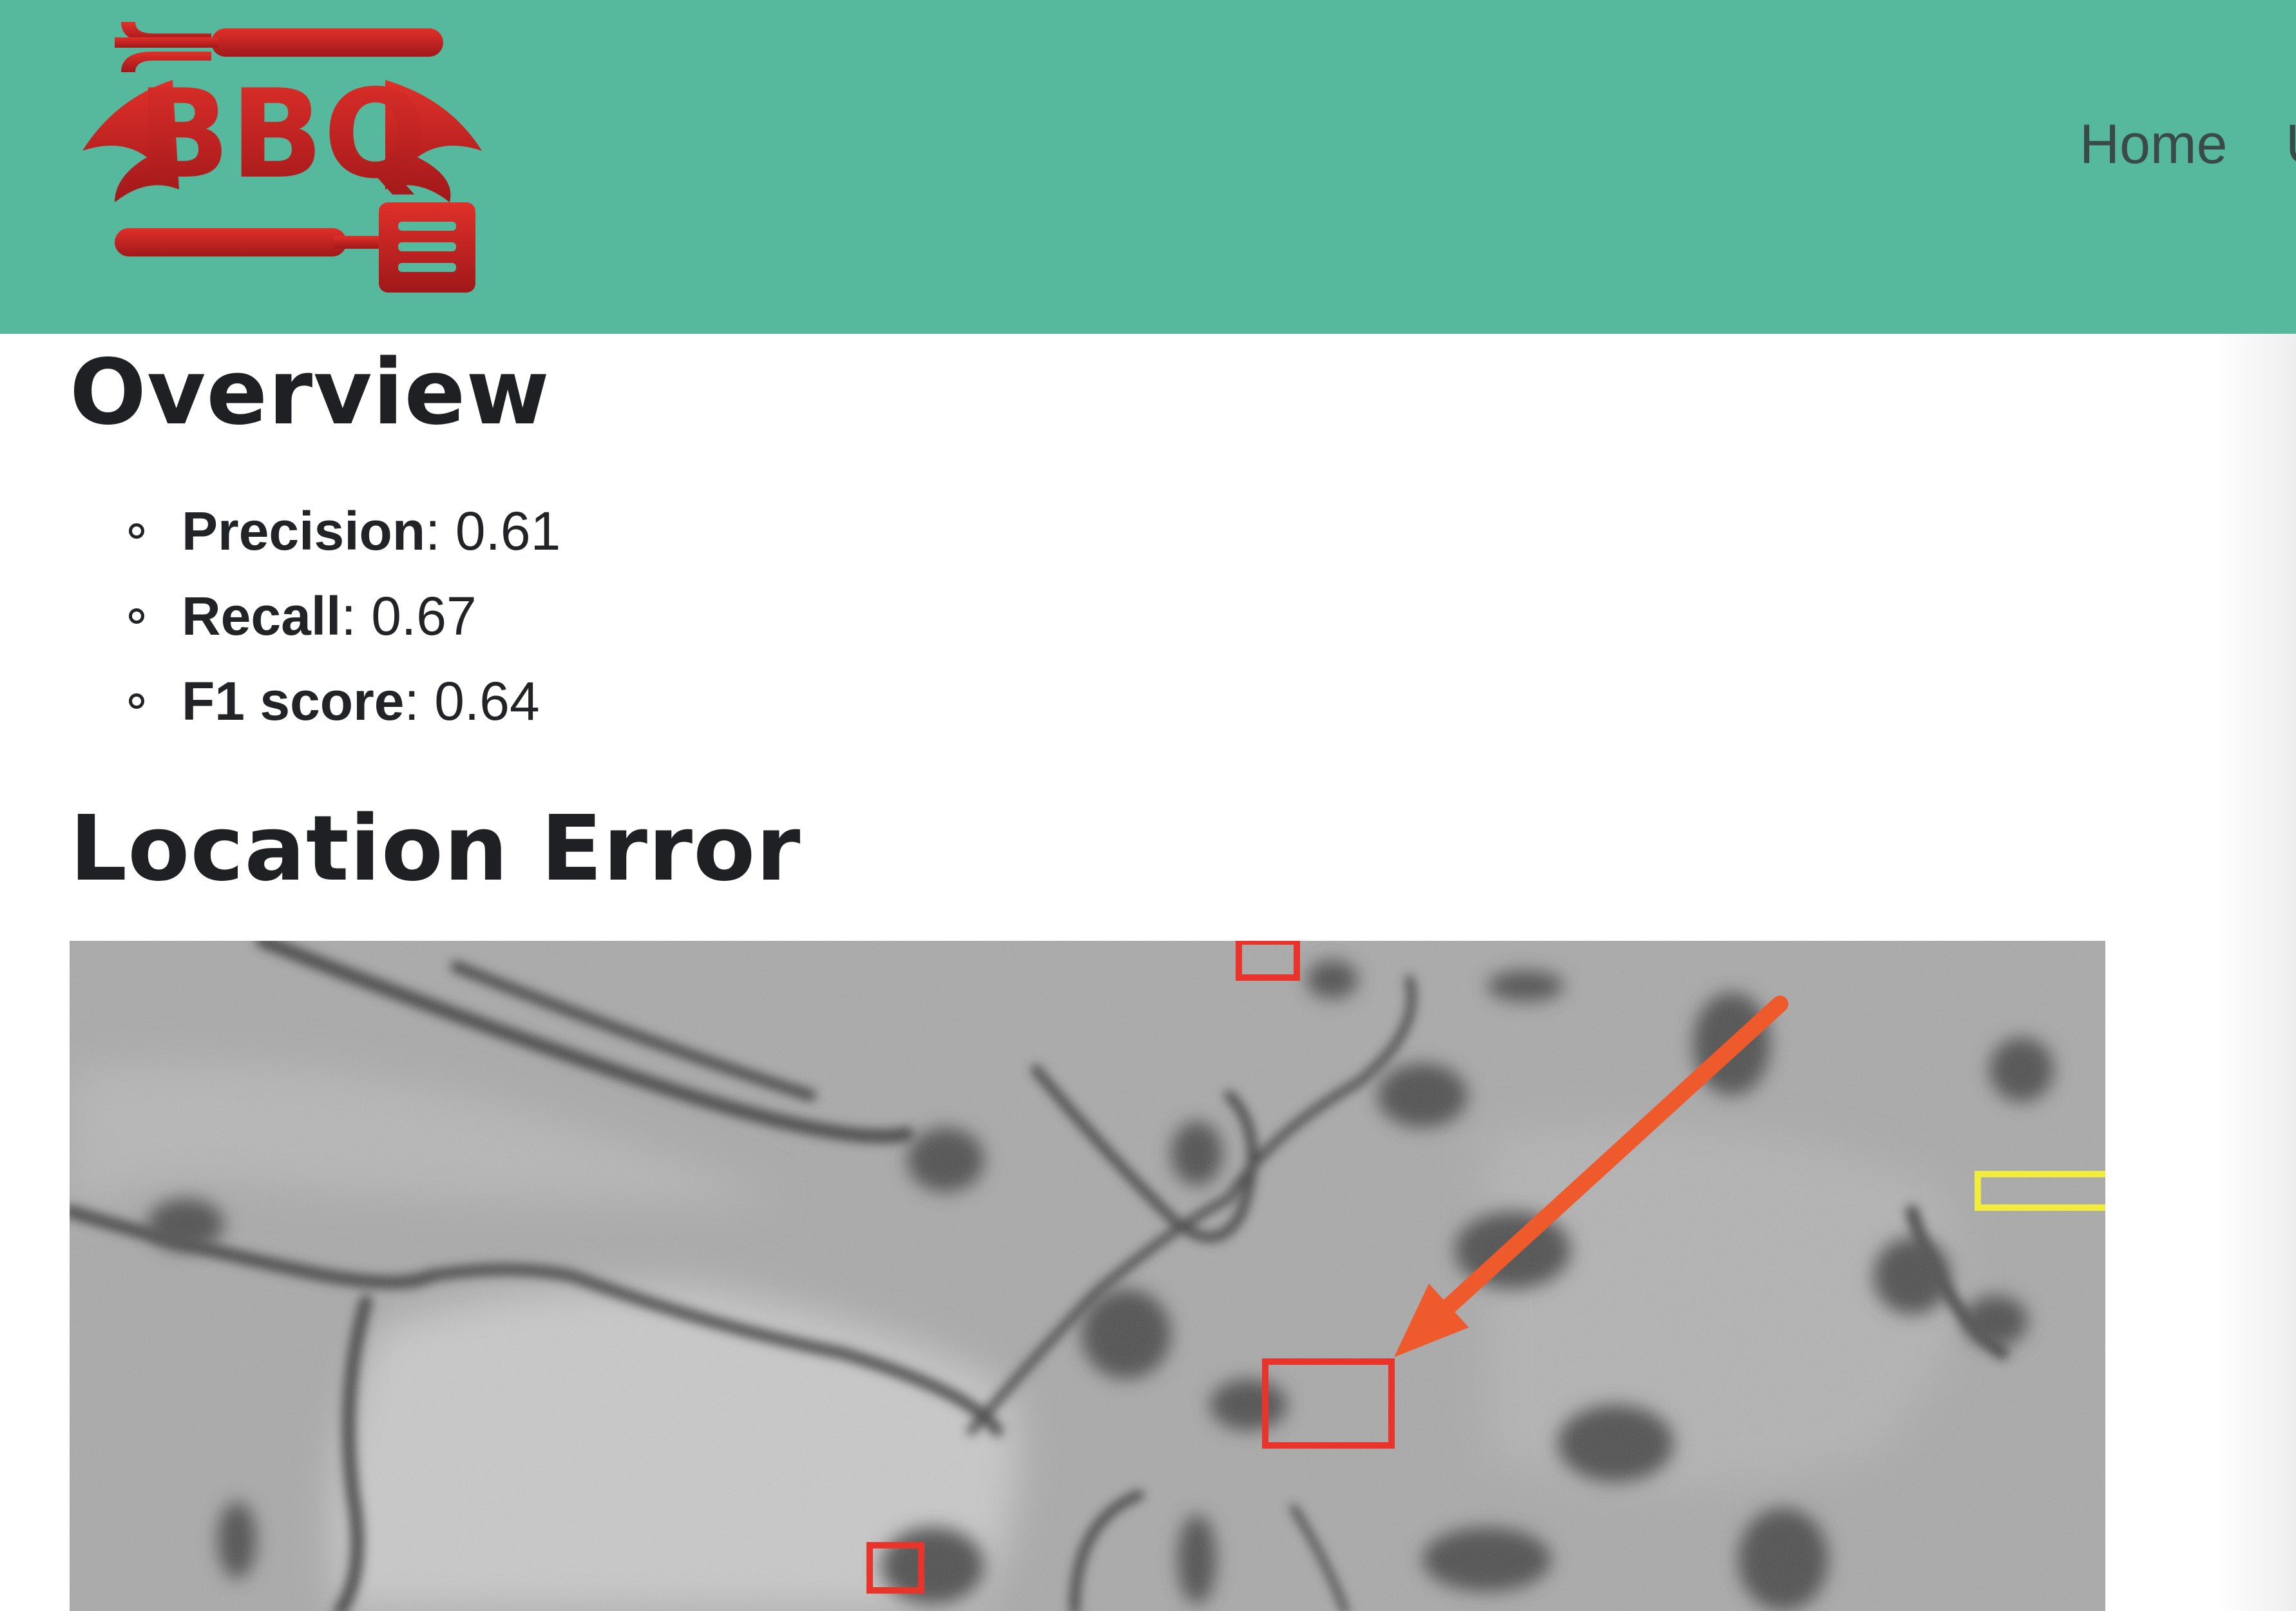 Image resolution: width=2296 pixels, height=1611 pixels. Describe the element at coordinates (508, 531) in the screenshot. I see `metric-value: 0.61` at that location.